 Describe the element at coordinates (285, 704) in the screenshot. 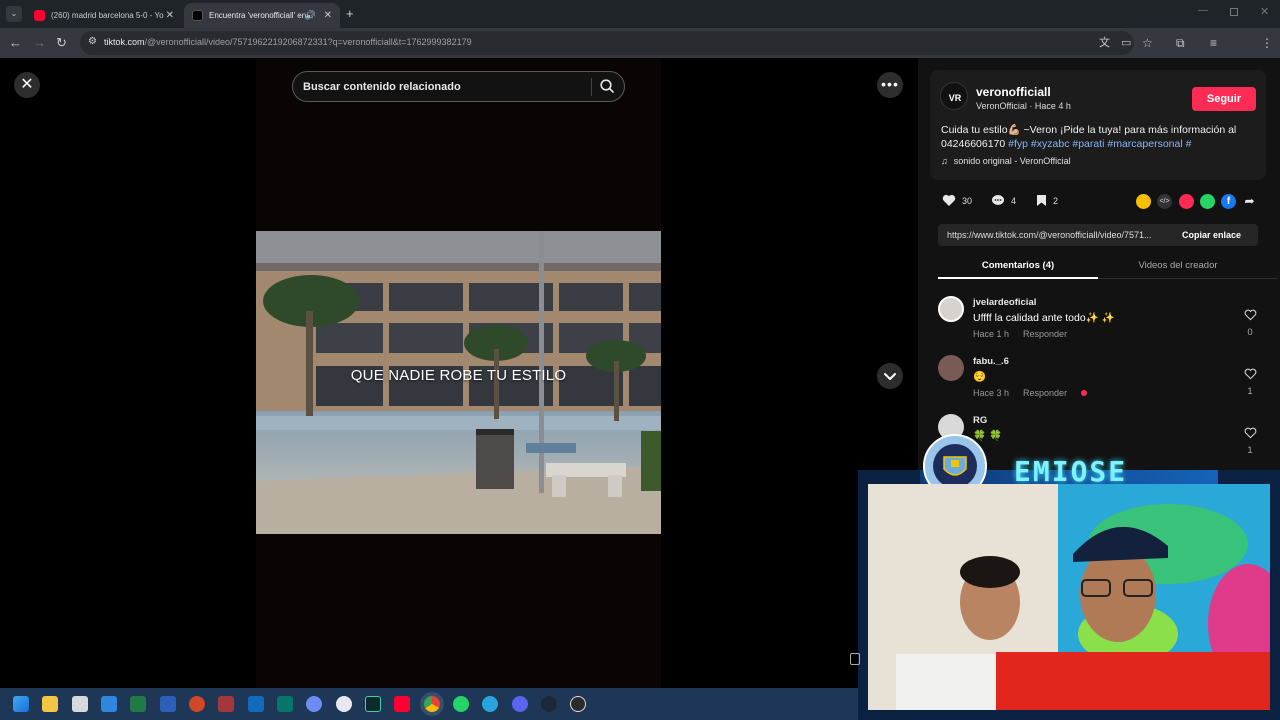

I see `publisher-icon` at that location.